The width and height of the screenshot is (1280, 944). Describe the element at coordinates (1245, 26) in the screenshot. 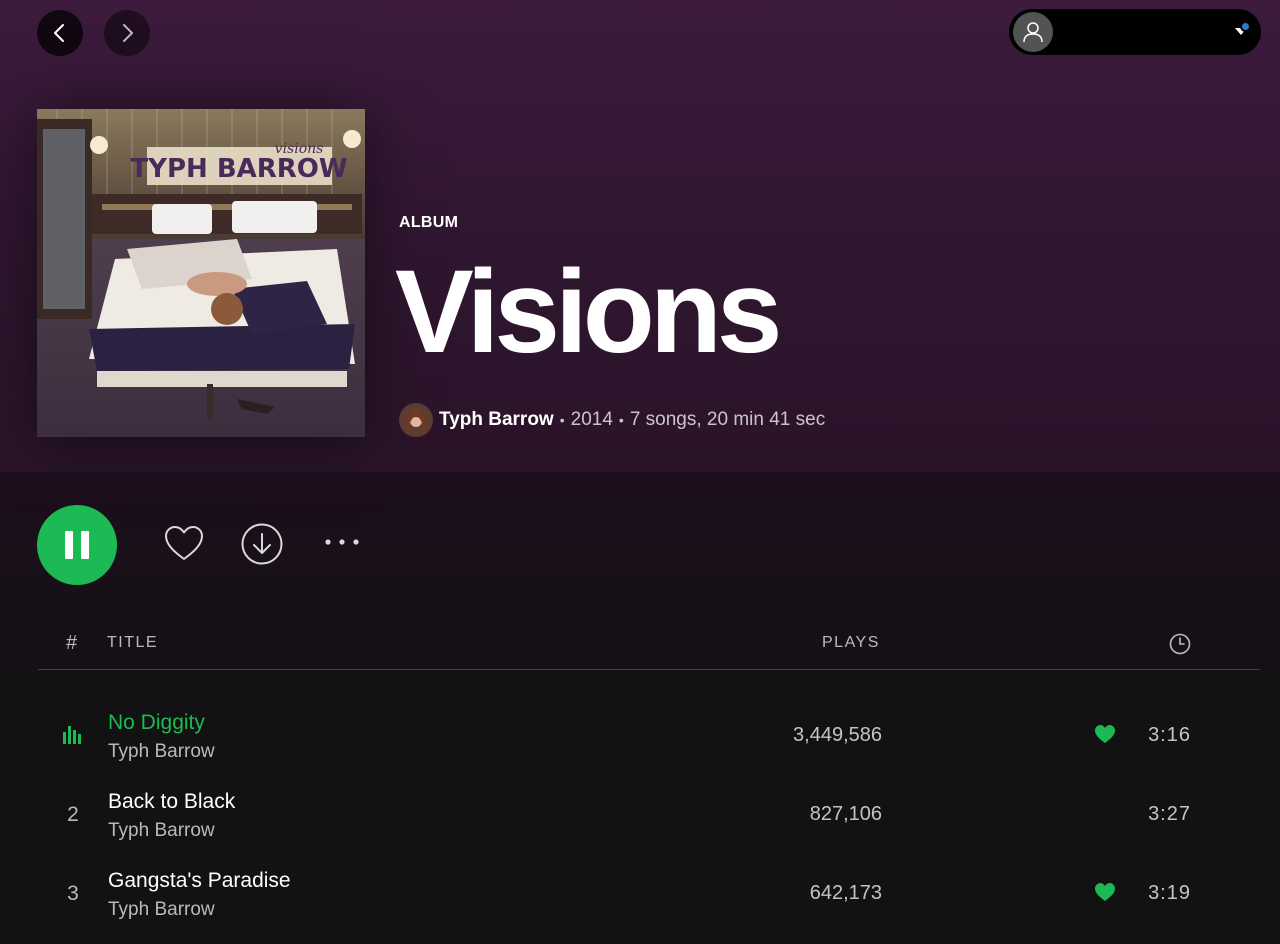

I see `notification-dot` at that location.